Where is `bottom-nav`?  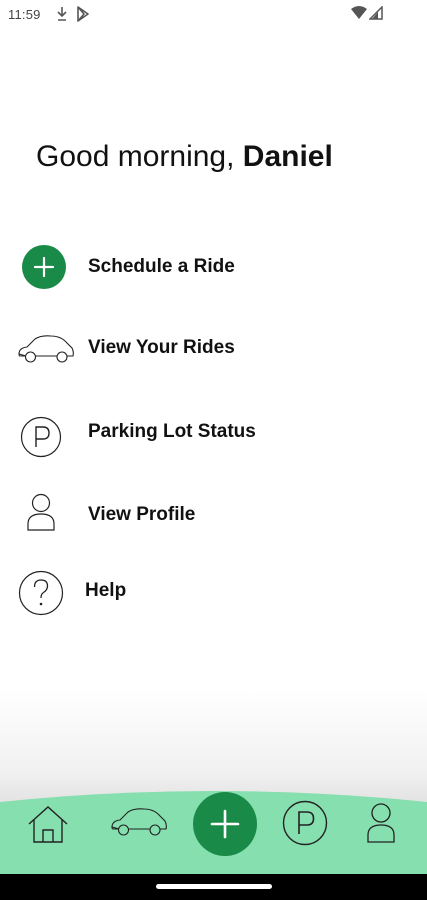
bottom-nav is located at coordinates (213, 833).